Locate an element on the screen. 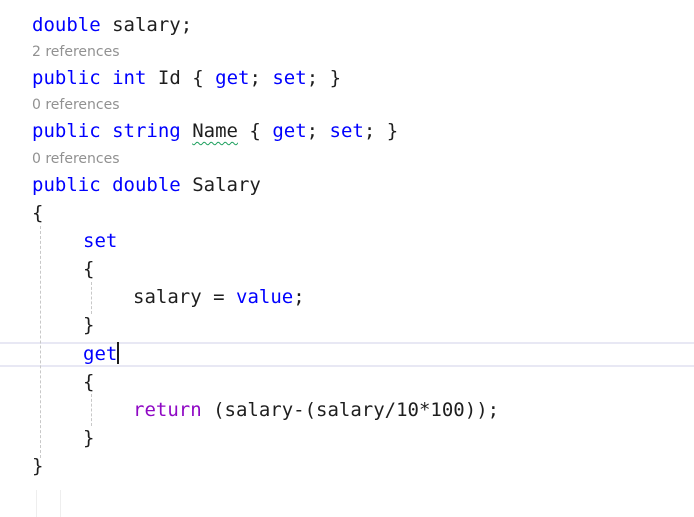  code-line-return: return (salary-(salary/10*100)); is located at coordinates (316, 410).